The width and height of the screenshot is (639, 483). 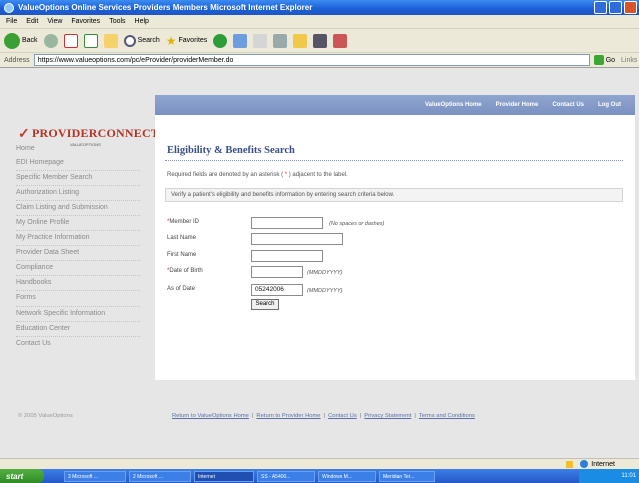 I want to click on sidebar-item-provider-data-sheet: Provider Data Sheet, so click(x=78, y=254).